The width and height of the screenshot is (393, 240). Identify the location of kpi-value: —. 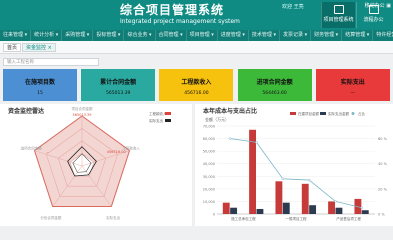
(353, 93).